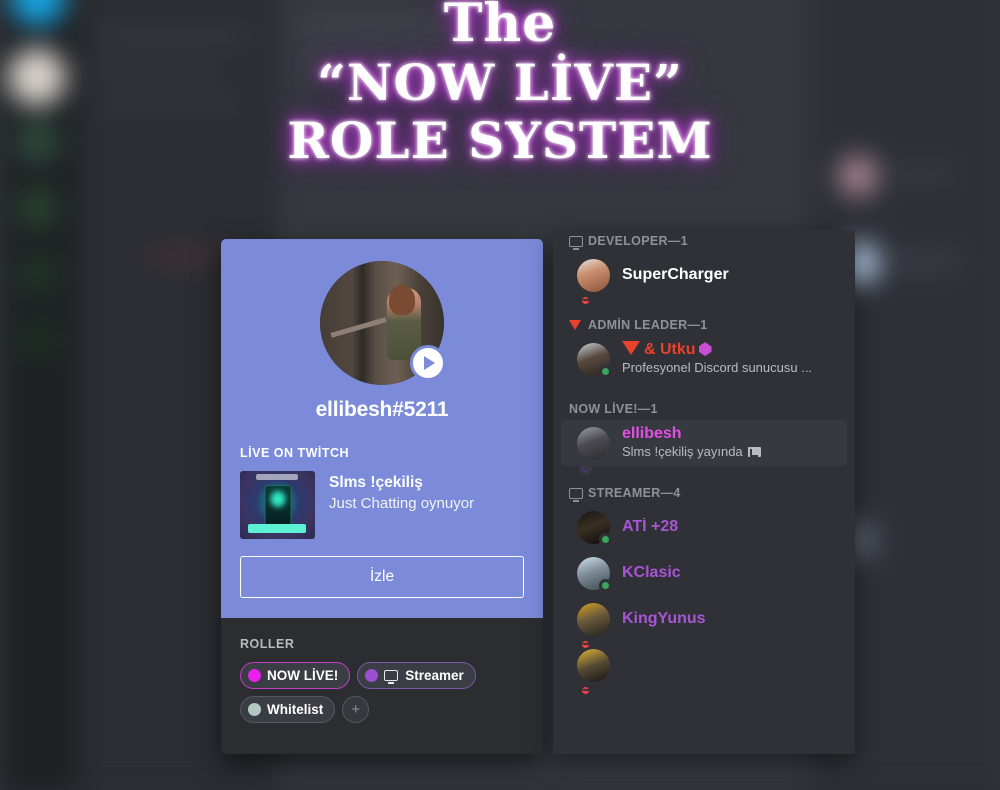  What do you see at coordinates (664, 618) in the screenshot?
I see `member-name-text: KingYunus` at bounding box center [664, 618].